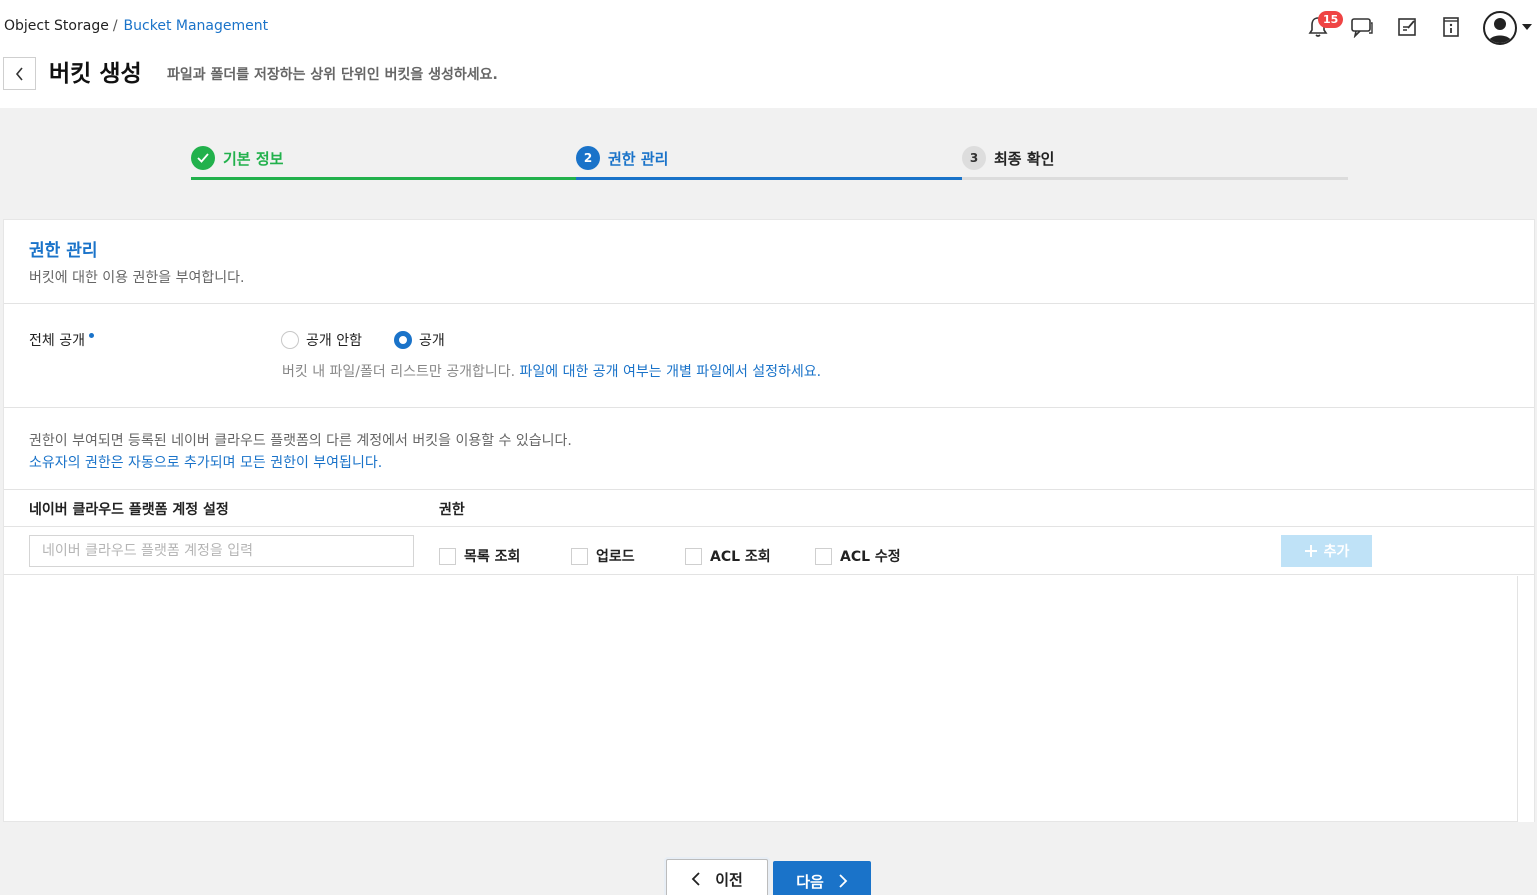 The width and height of the screenshot is (1537, 895). What do you see at coordinates (63, 251) in the screenshot?
I see `section-title: 권한 관리` at bounding box center [63, 251].